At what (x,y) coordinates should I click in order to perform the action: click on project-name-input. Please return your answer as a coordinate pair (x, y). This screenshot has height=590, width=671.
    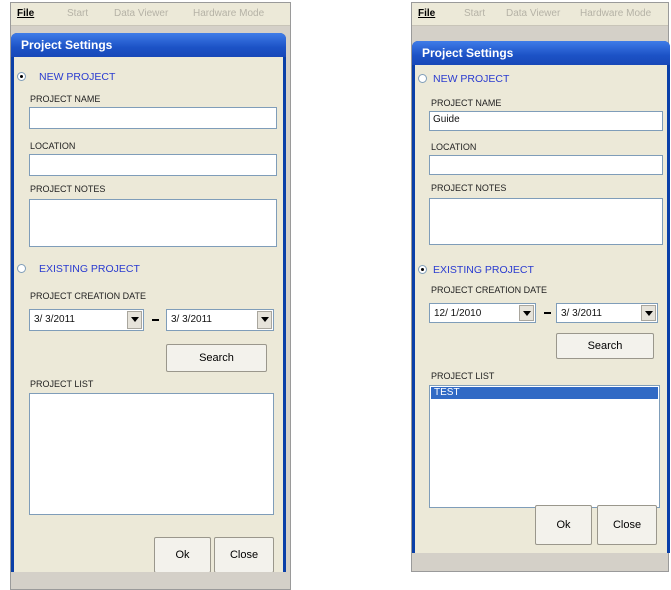
    Looking at the image, I should click on (153, 118).